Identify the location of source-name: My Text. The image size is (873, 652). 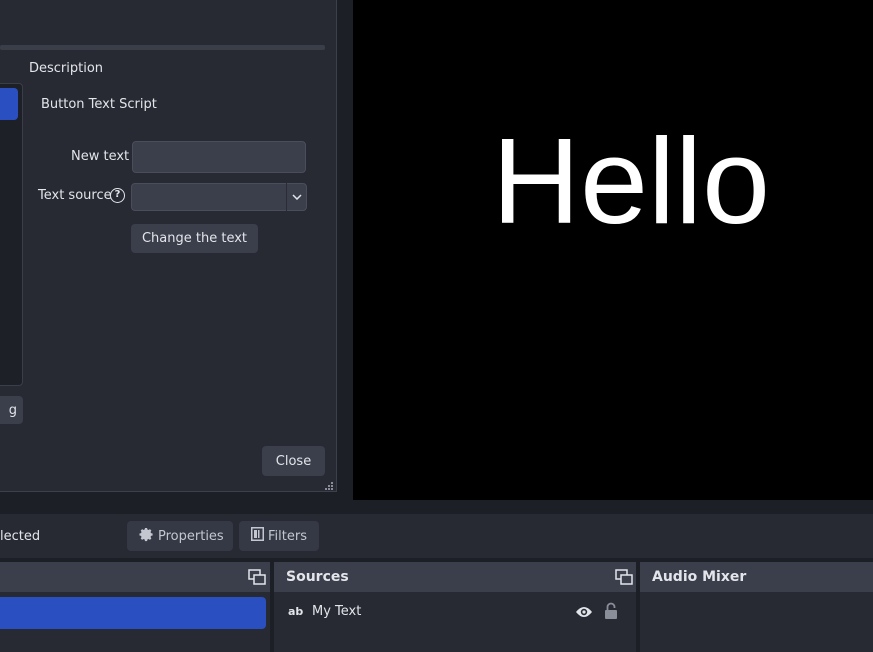
(337, 611).